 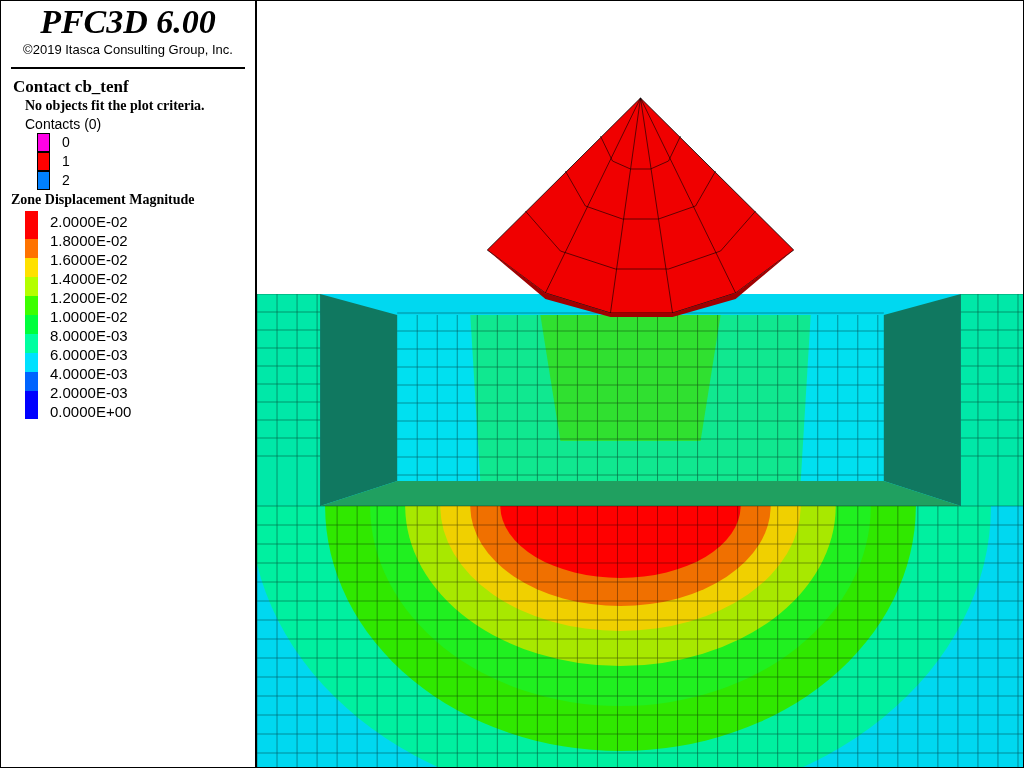 What do you see at coordinates (128, 50) in the screenshot?
I see `copyright-text: ©2019 Itasca Consulting Group, Inc.` at bounding box center [128, 50].